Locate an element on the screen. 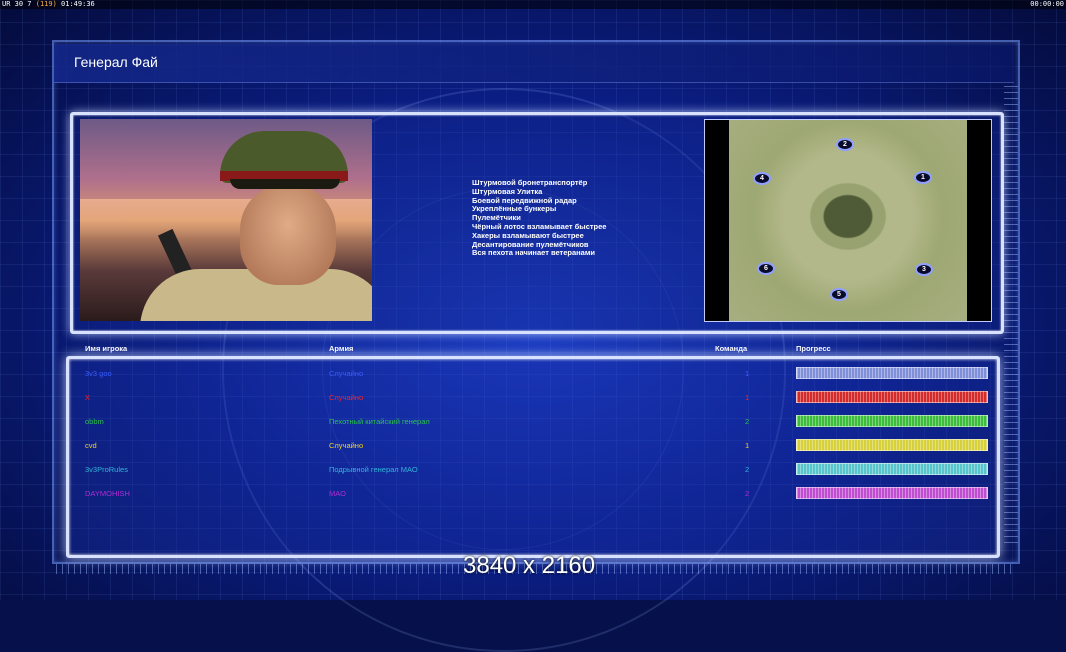 This screenshot has height=652, width=1066. portrait-visor is located at coordinates (285, 184).